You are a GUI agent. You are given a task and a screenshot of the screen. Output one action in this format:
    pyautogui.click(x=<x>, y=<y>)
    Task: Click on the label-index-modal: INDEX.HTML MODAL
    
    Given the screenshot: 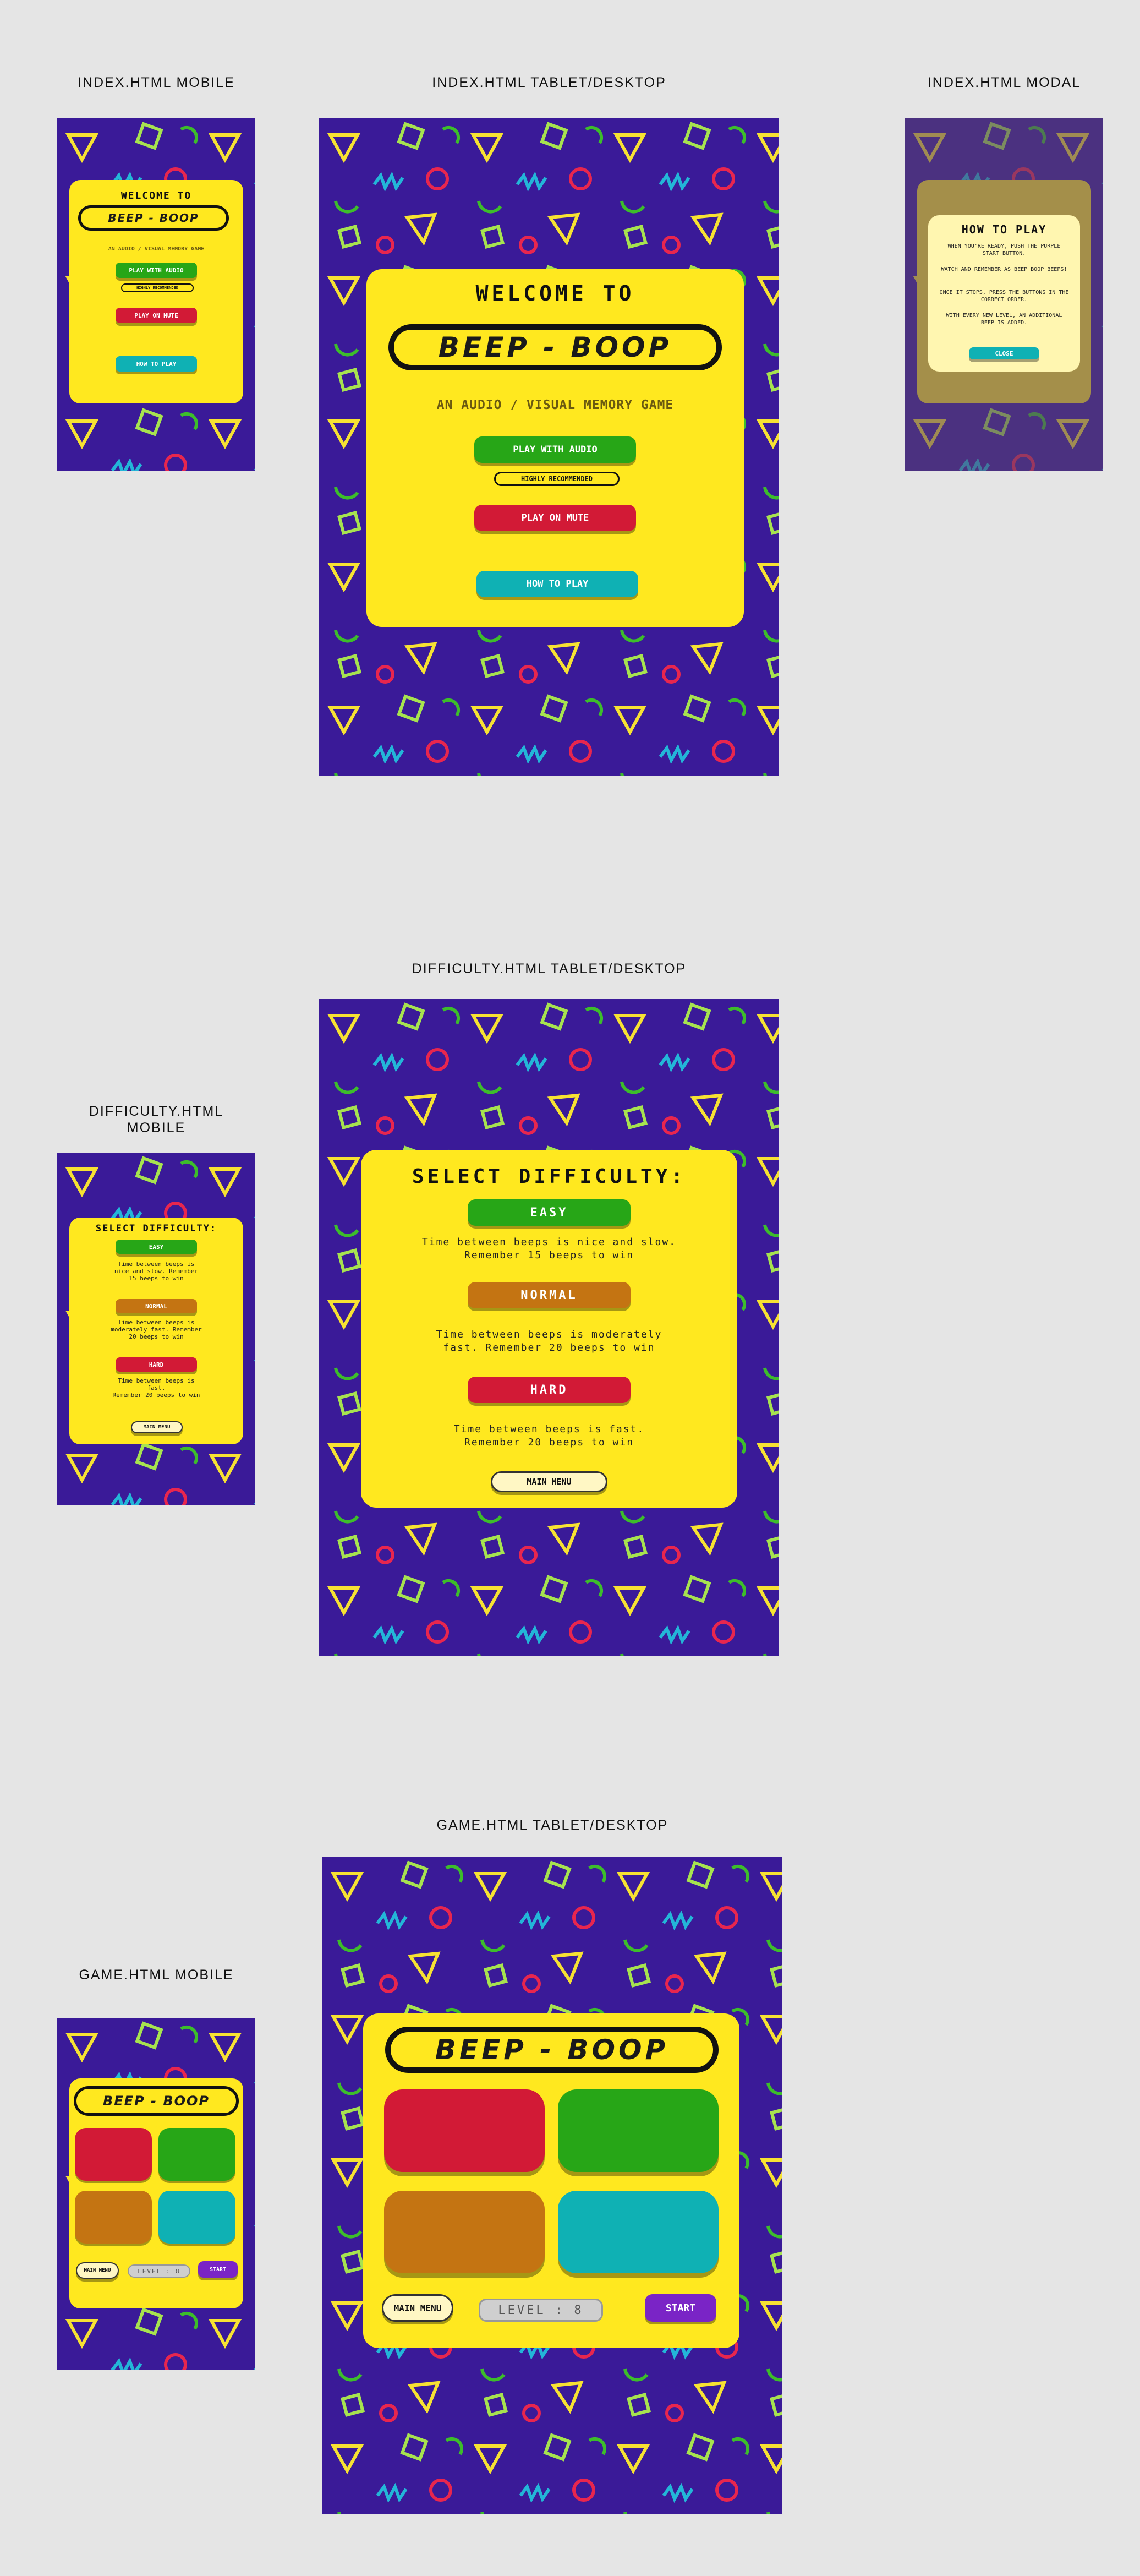 What is the action you would take?
    pyautogui.click(x=1004, y=82)
    